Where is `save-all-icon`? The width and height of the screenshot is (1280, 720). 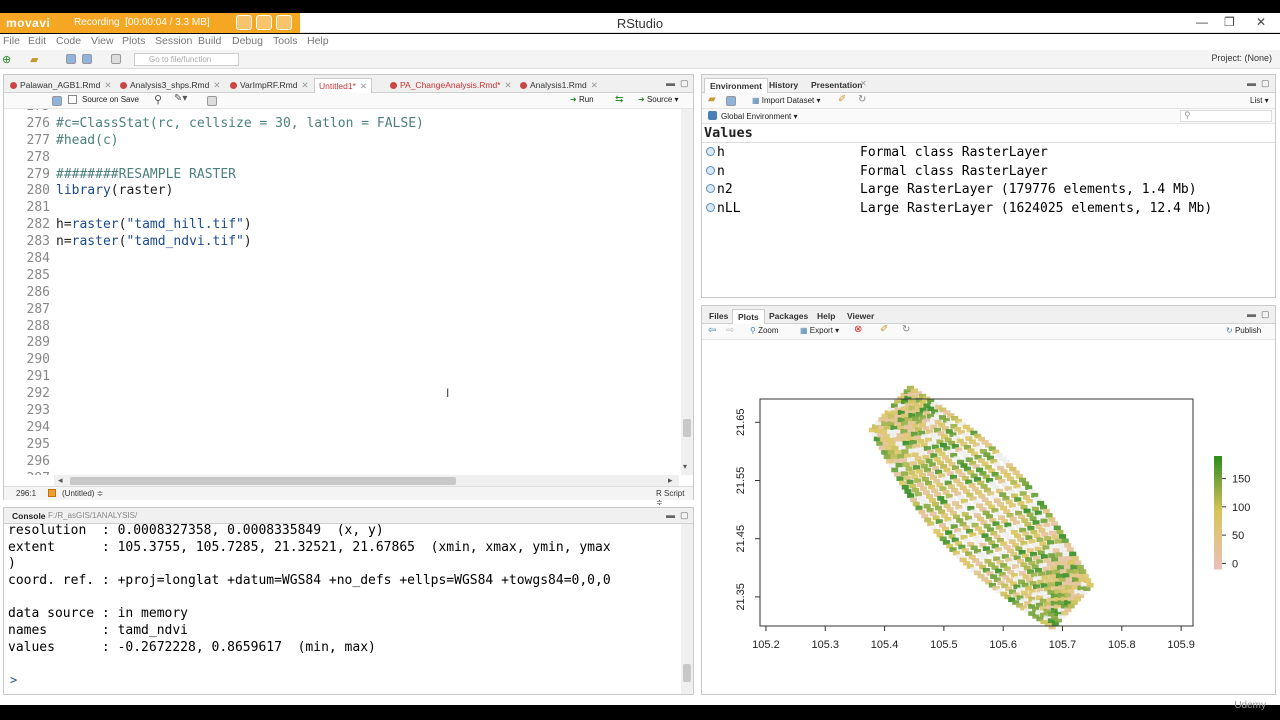
save-all-icon is located at coordinates (87, 59).